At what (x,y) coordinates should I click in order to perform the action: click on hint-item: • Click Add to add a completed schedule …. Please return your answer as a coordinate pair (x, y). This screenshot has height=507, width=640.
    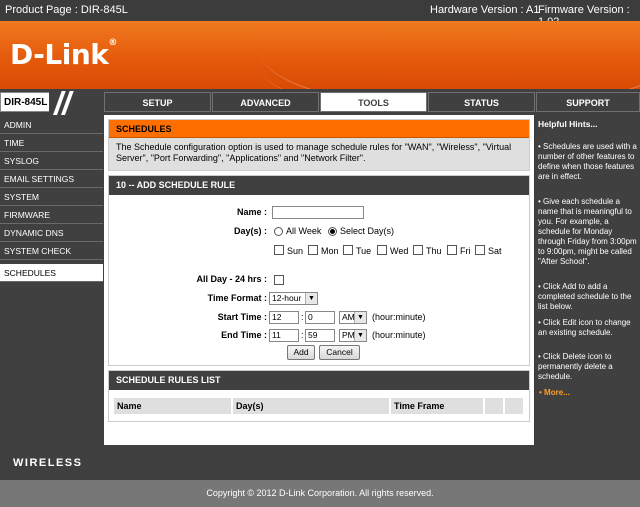
    Looking at the image, I should click on (585, 296).